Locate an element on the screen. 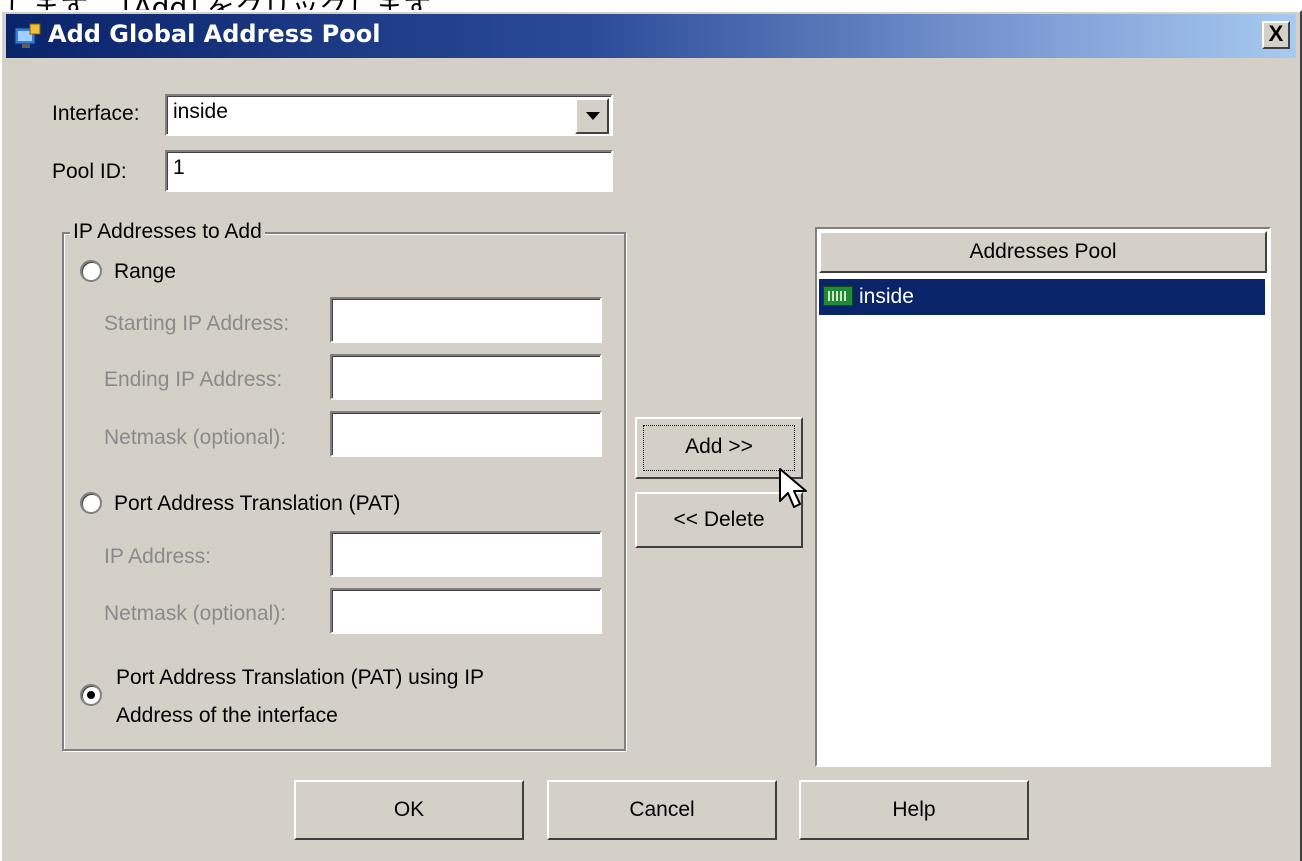 The height and width of the screenshot is (861, 1302). pat-ip-label: IP Address: is located at coordinates (158, 556).